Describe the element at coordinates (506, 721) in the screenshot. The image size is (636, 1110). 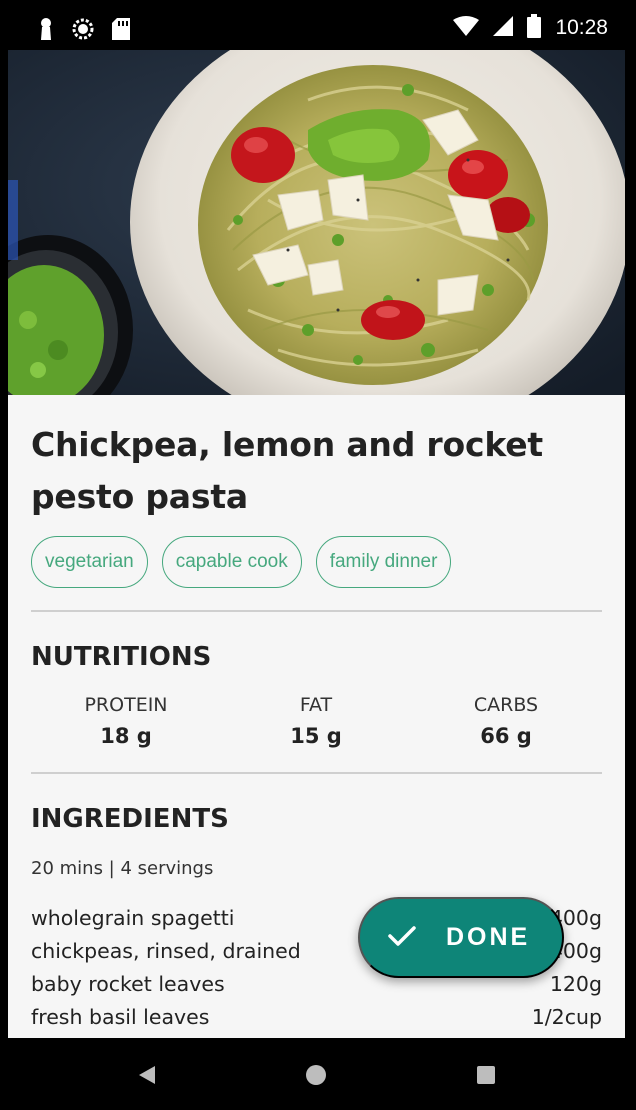
I see `nutrition-carbs: CARBS 66 g` at that location.